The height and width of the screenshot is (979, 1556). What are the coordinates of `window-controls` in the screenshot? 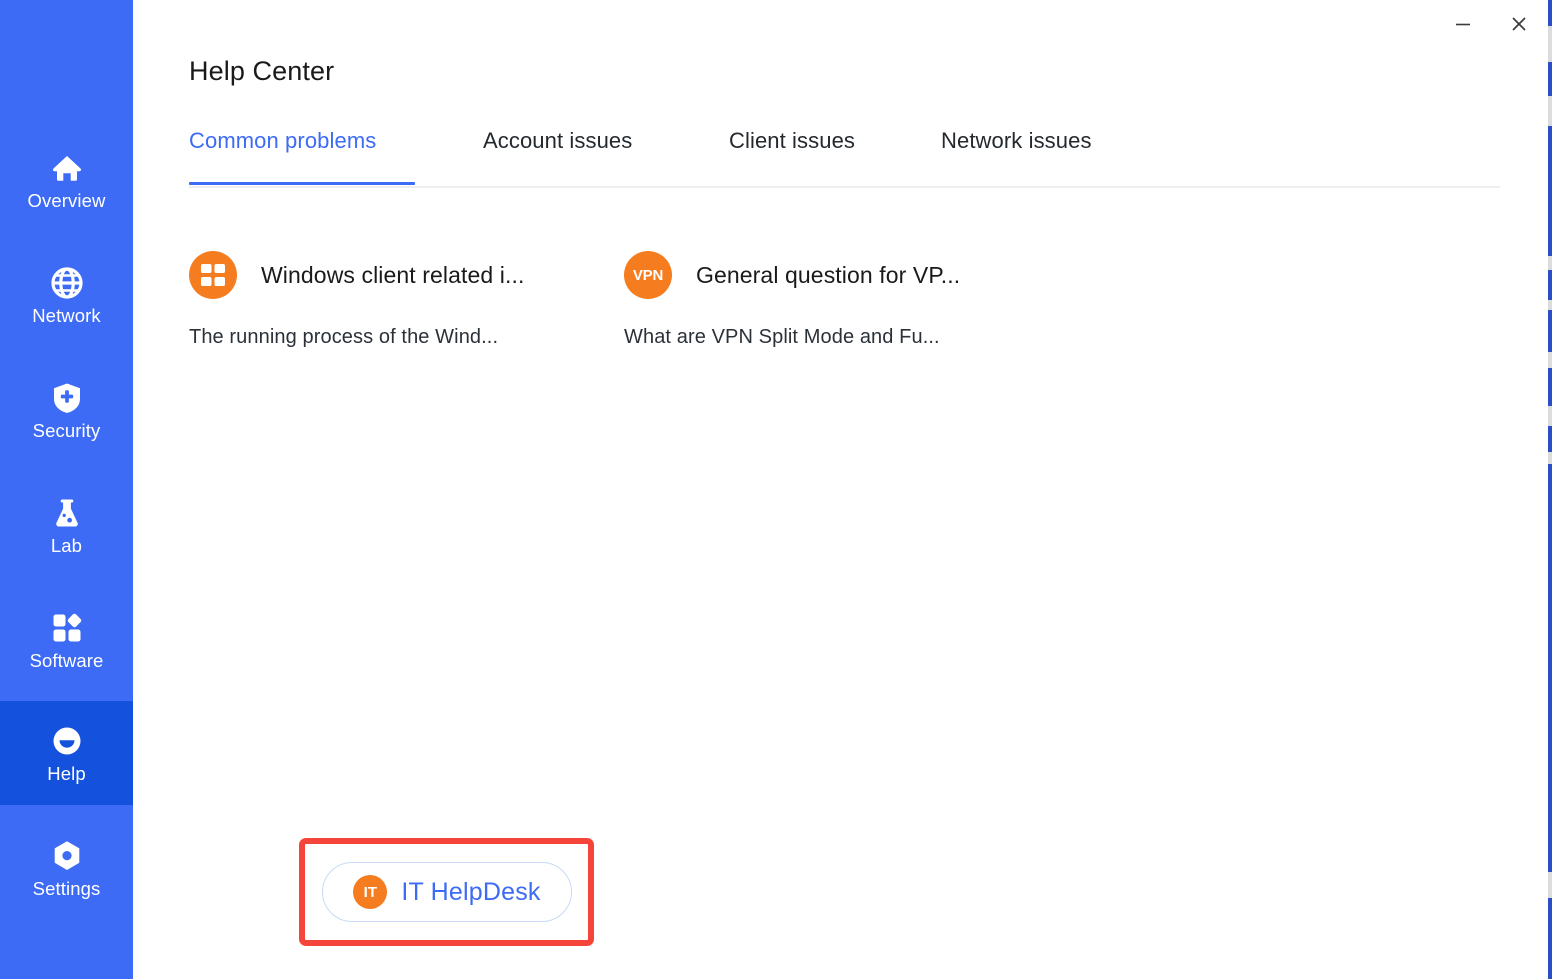 It's located at (1491, 24).